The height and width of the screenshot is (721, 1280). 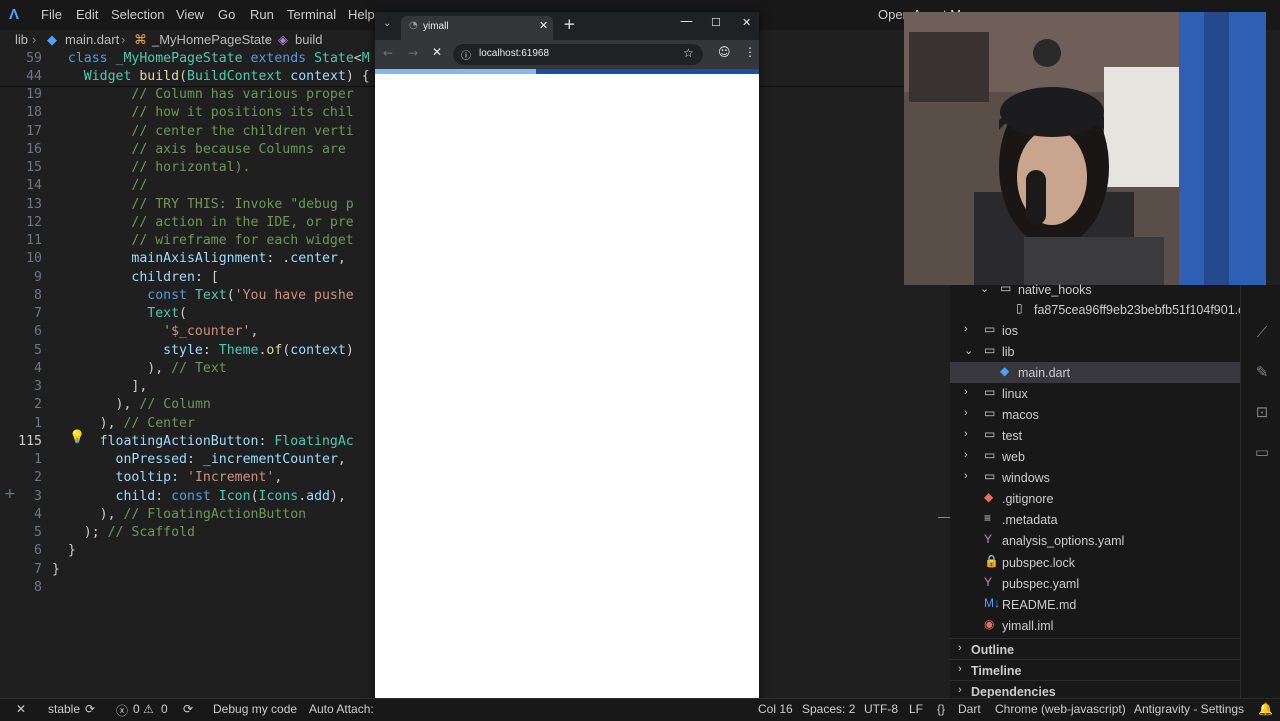 I want to click on explorer-section-timeline: › Timeline, so click(x=1095, y=670).